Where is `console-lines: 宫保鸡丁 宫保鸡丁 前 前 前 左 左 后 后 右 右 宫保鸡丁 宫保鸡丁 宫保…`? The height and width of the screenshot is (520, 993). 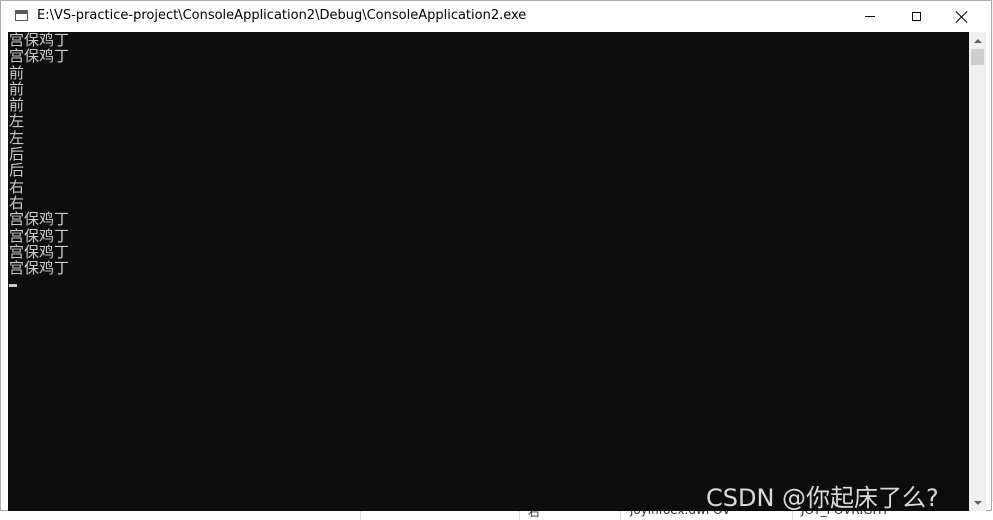 console-lines: 宫保鸡丁 宫保鸡丁 前 前 前 左 左 后 后 右 右 宫保鸡丁 宫保鸡丁 宫保… is located at coordinates (39, 154).